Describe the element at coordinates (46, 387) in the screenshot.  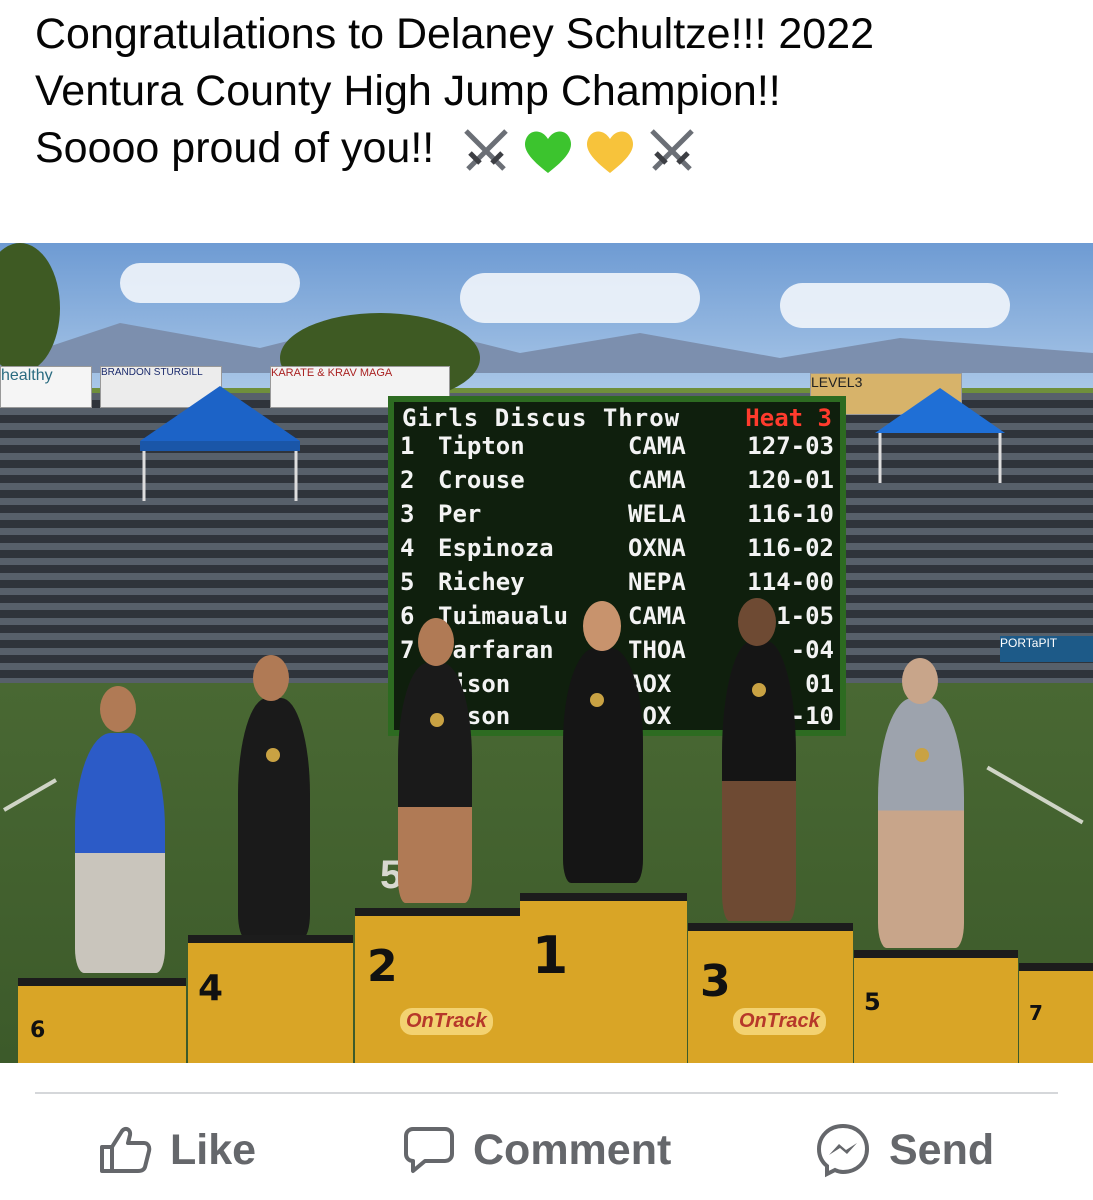
I see `photo-sign-healthy: healthy` at that location.